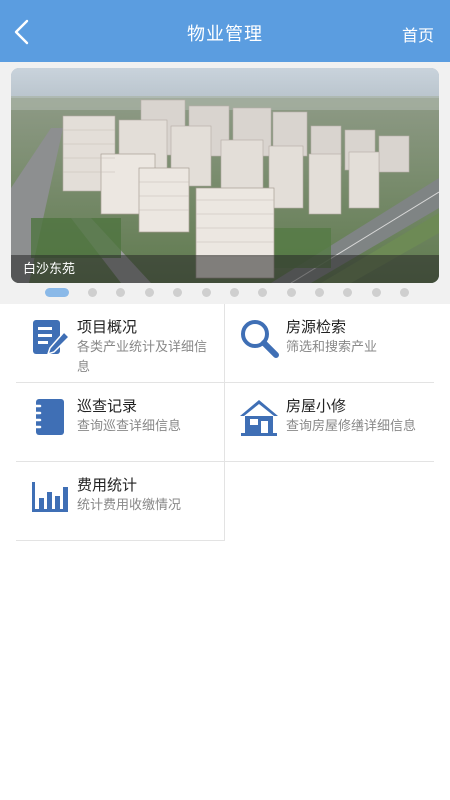  Describe the element at coordinates (51, 338) in the screenshot. I see `document-edit-icon` at that location.